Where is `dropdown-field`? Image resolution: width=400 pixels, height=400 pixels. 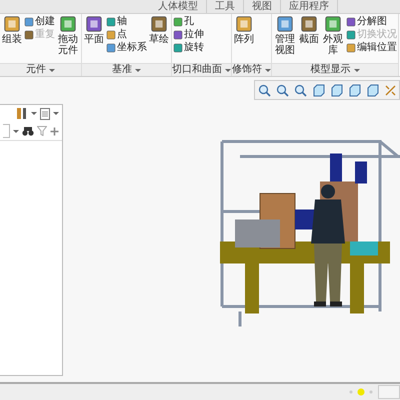
dropdown-field is located at coordinates (6, 131).